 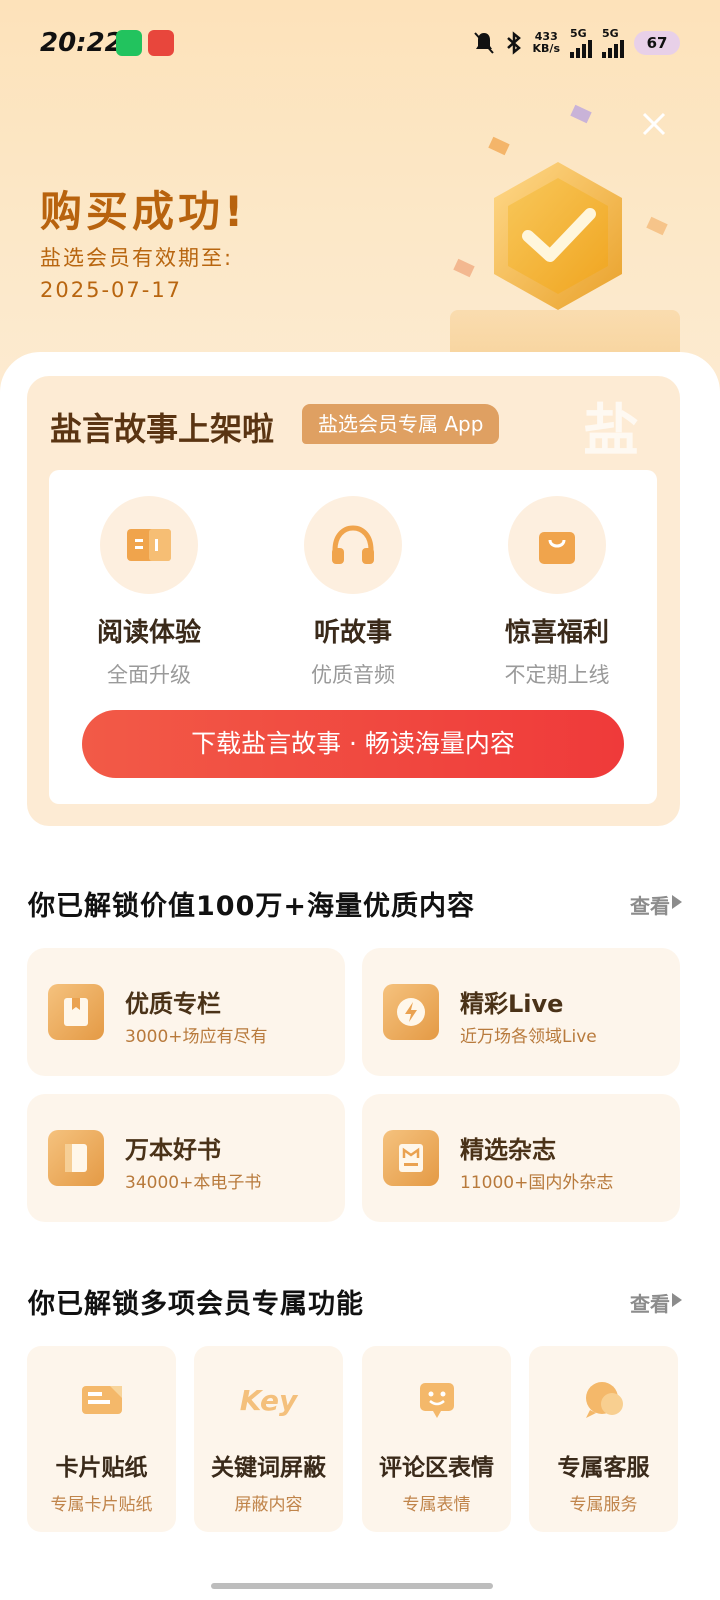 What do you see at coordinates (611, 431) in the screenshot?
I see `promo-watermark: 盐` at bounding box center [611, 431].